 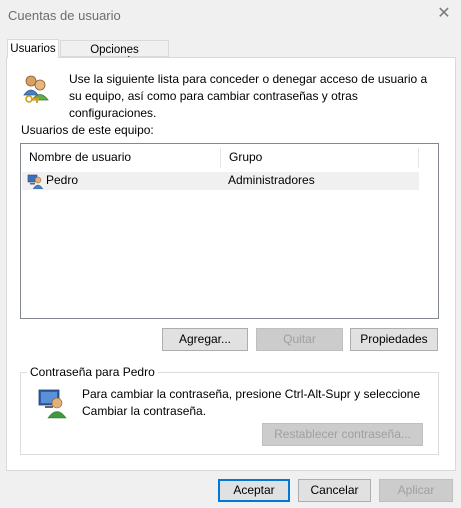 I want to click on users-keys-icon, so click(x=36, y=89).